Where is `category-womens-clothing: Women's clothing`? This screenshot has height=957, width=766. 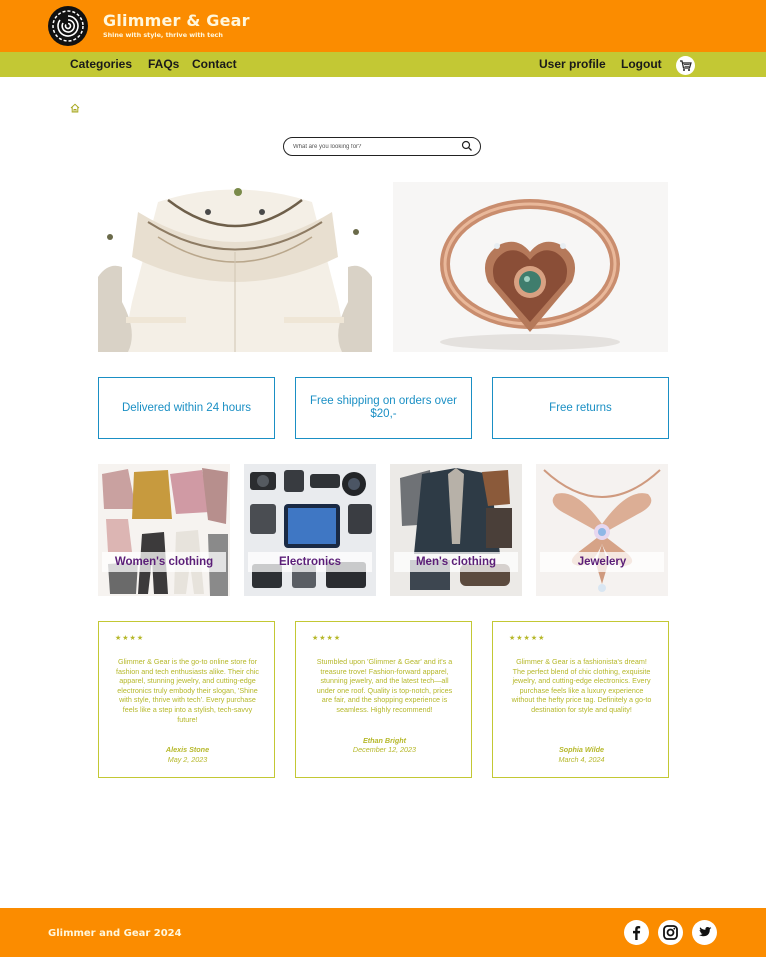
category-womens-clothing: Women's clothing is located at coordinates (164, 530).